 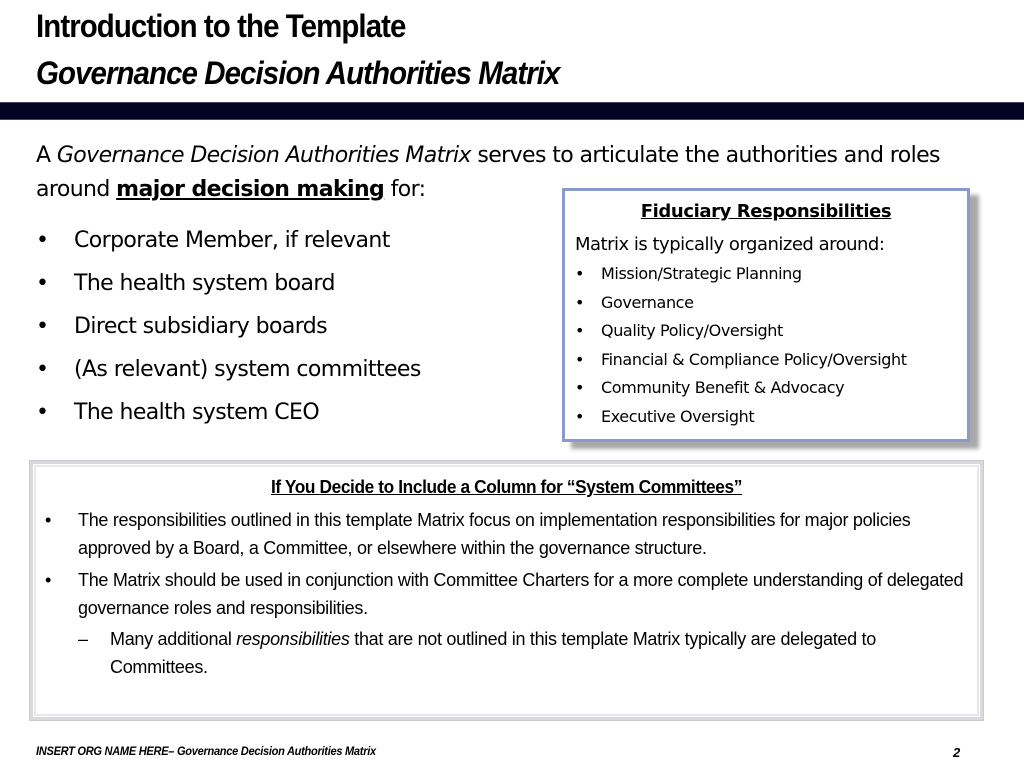 I want to click on list-item: • Quality Policy/Oversight, so click(x=766, y=332).